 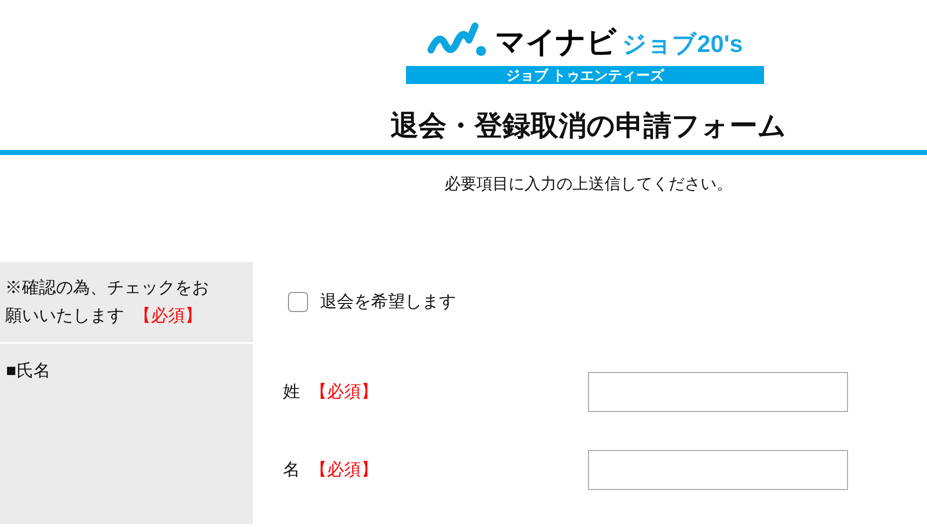 What do you see at coordinates (291, 470) in the screenshot?
I see `field-label: 名` at bounding box center [291, 470].